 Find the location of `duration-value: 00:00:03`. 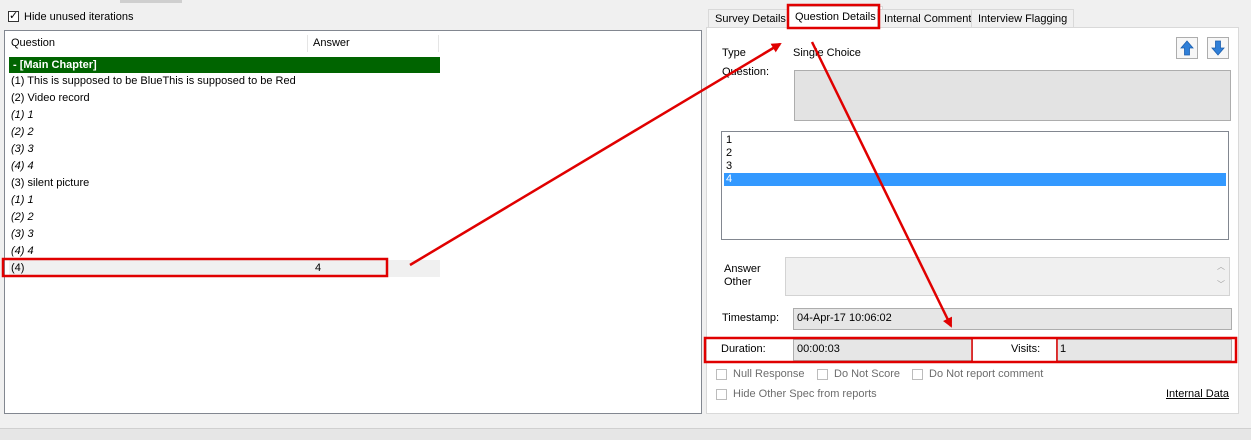

duration-value: 00:00:03 is located at coordinates (818, 349).